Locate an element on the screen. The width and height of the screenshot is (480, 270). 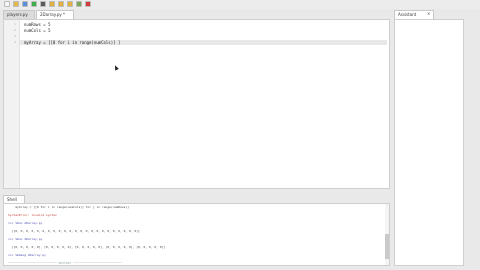
tab-players: players.py is located at coordinates (19, 14).